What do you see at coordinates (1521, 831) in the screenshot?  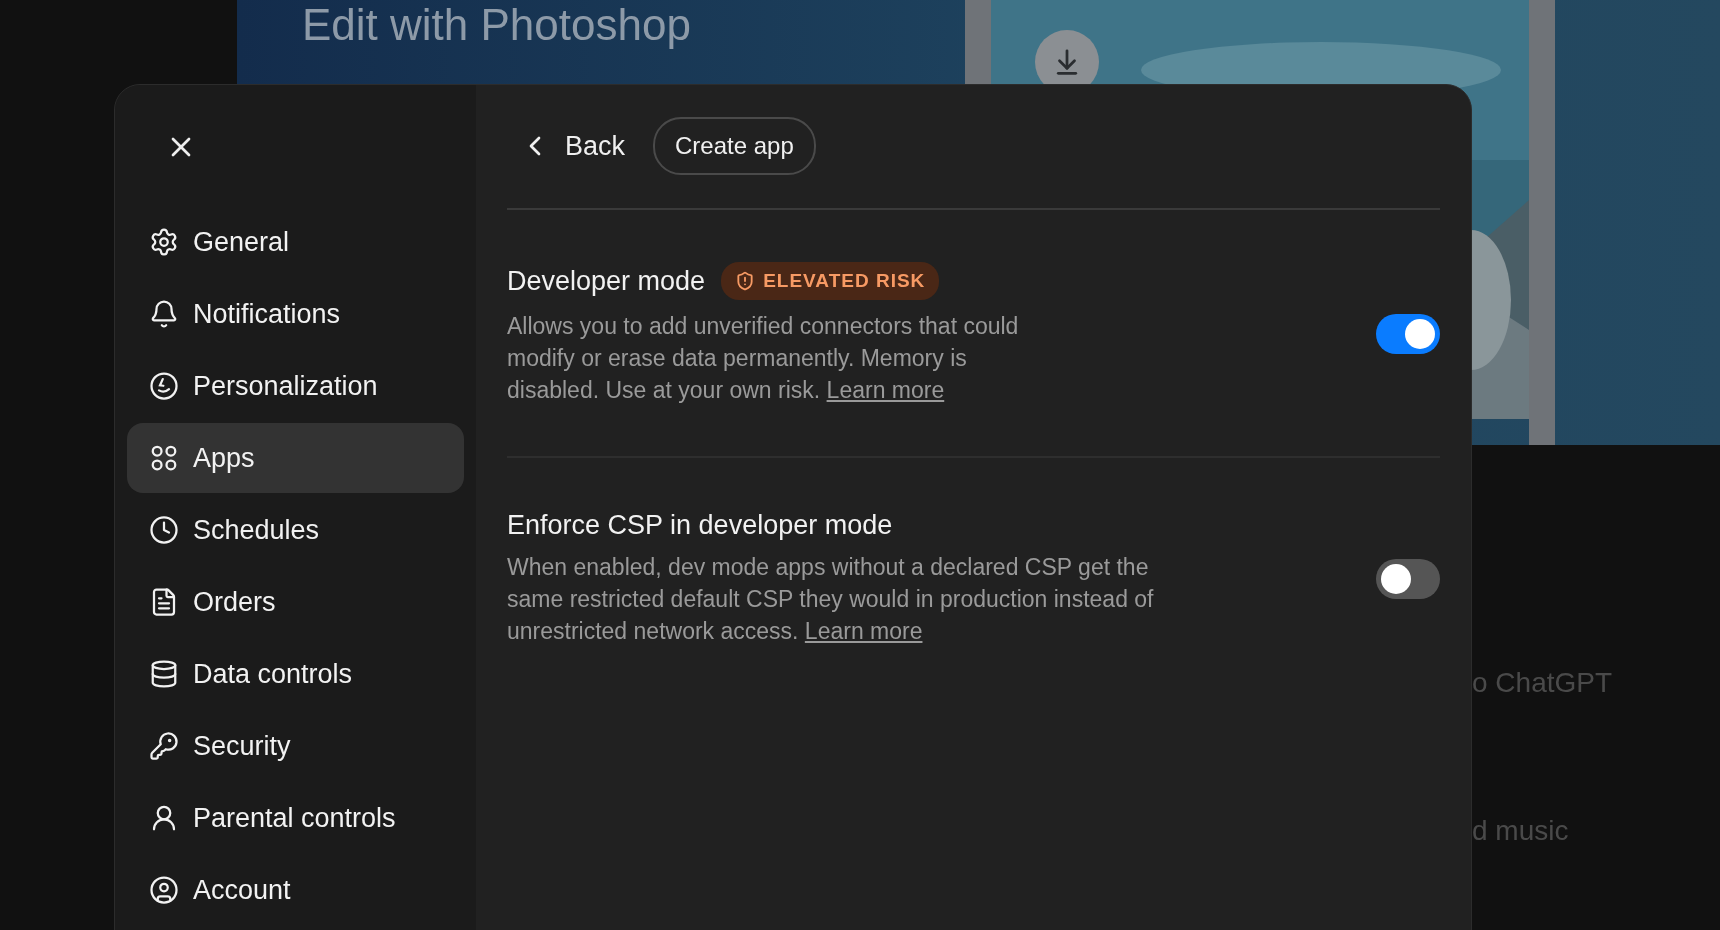 I see `background-text: d music` at bounding box center [1521, 831].